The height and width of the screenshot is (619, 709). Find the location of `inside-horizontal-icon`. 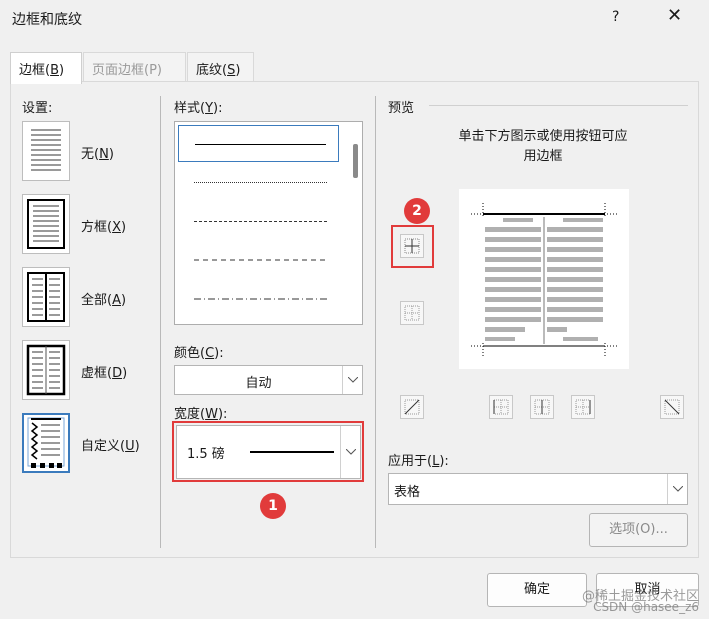

inside-horizontal-icon is located at coordinates (412, 313).